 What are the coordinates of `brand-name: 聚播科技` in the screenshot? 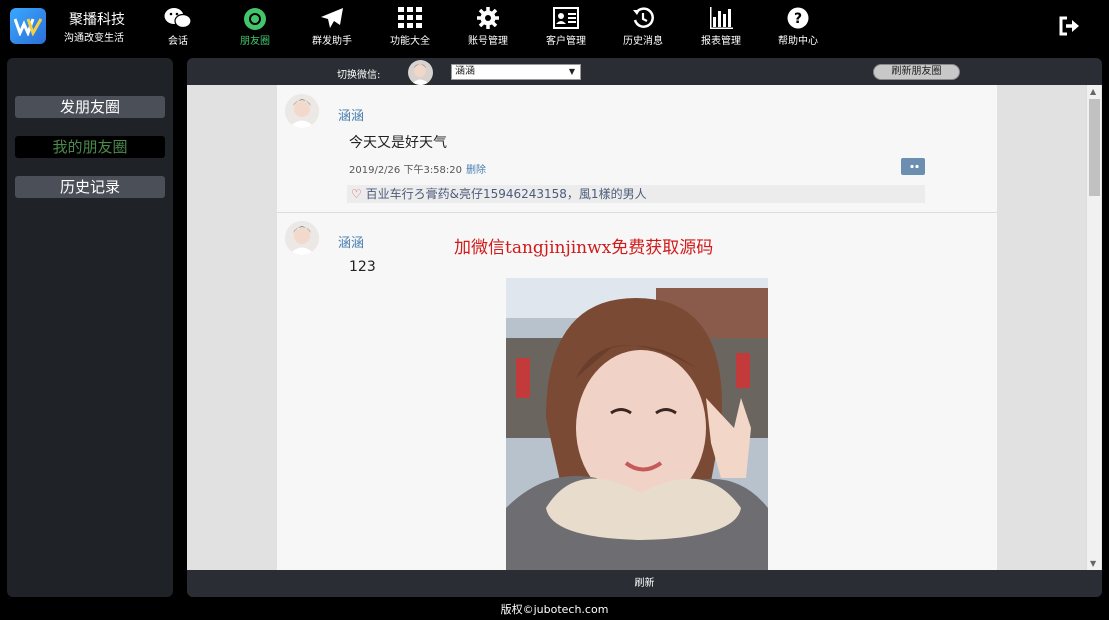 It's located at (97, 20).